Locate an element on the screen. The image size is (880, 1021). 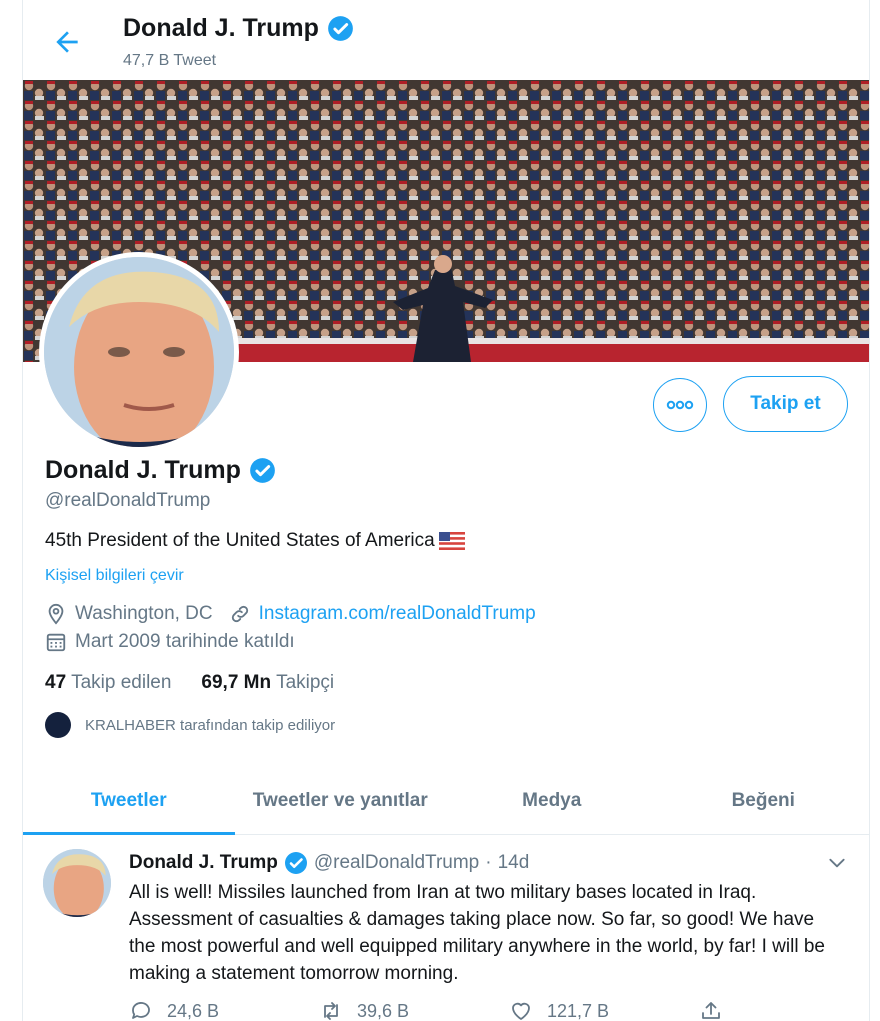
joined-text: Mart 2009 tarihinde katıldı is located at coordinates (185, 641).